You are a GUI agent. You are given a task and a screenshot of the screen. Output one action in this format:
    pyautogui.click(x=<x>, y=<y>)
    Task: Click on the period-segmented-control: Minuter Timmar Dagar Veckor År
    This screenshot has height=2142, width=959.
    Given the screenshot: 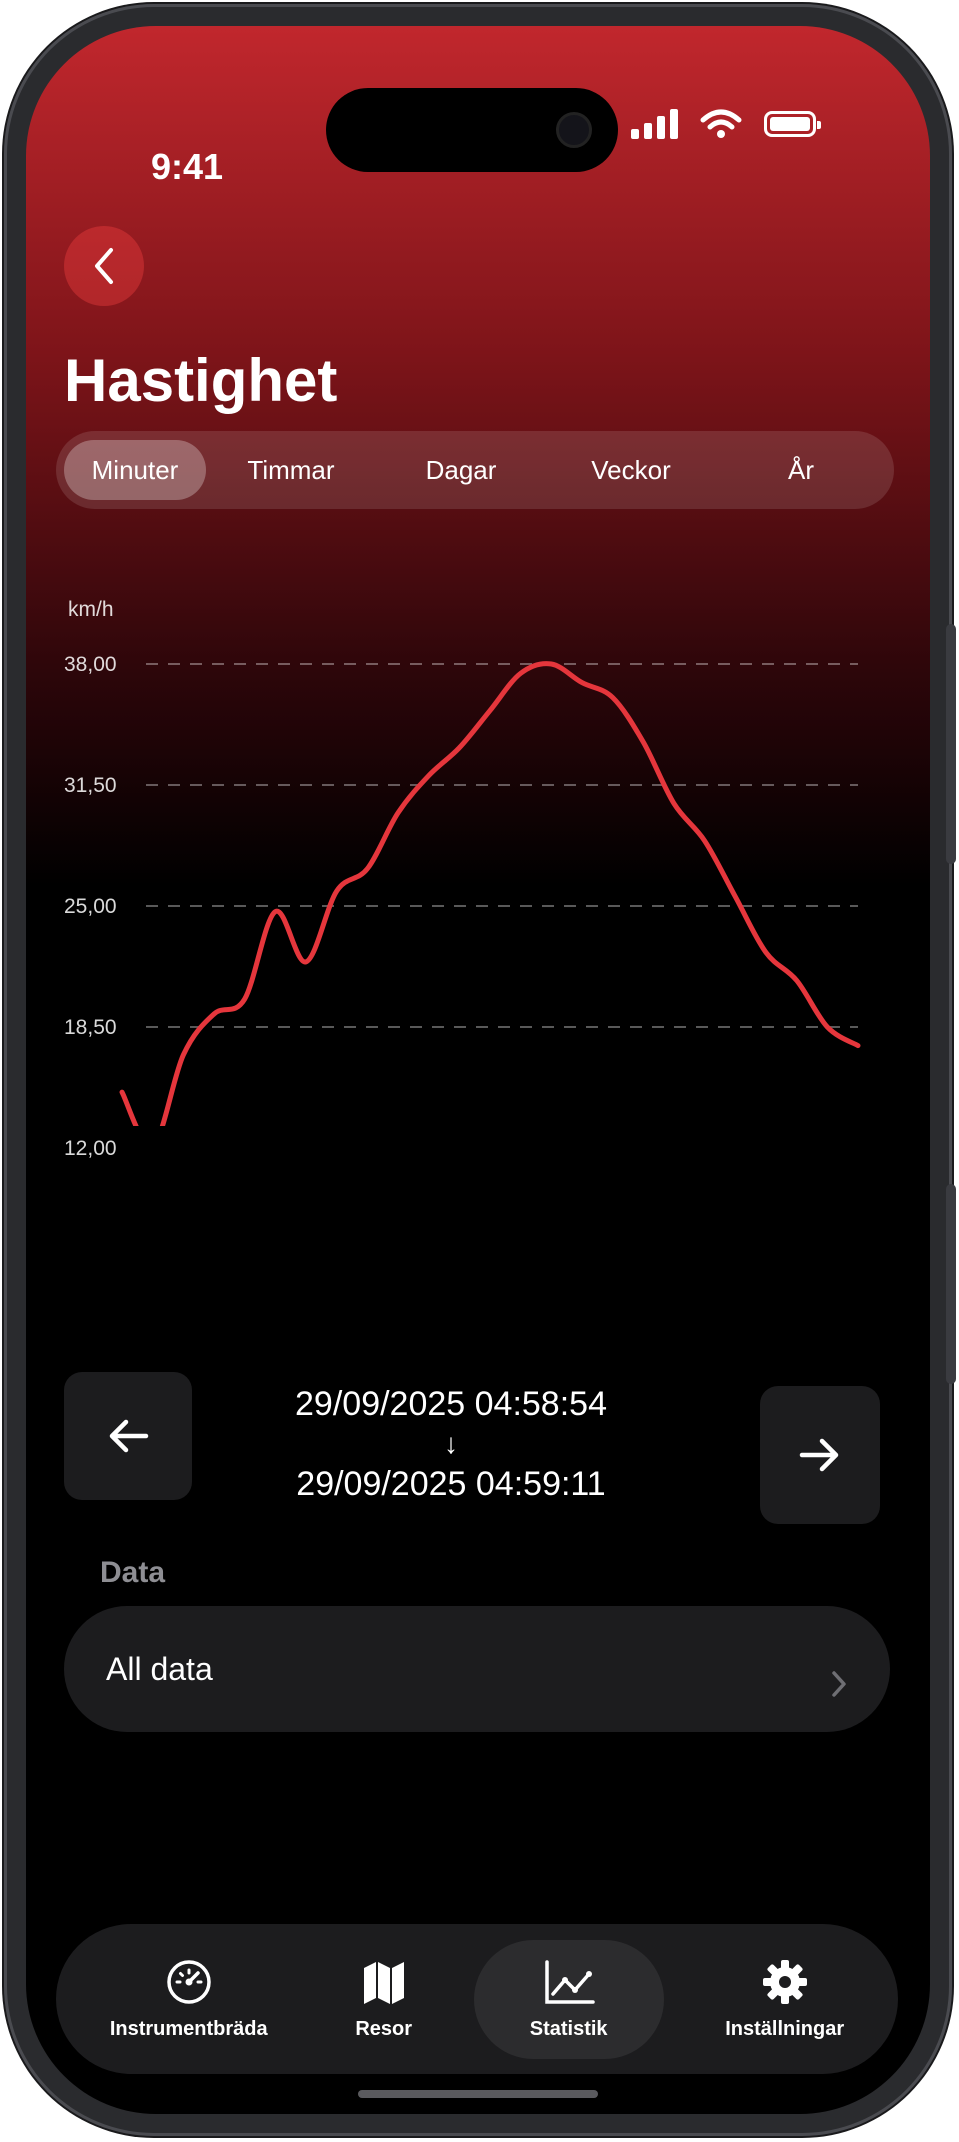 What is the action you would take?
    pyautogui.click(x=475, y=470)
    